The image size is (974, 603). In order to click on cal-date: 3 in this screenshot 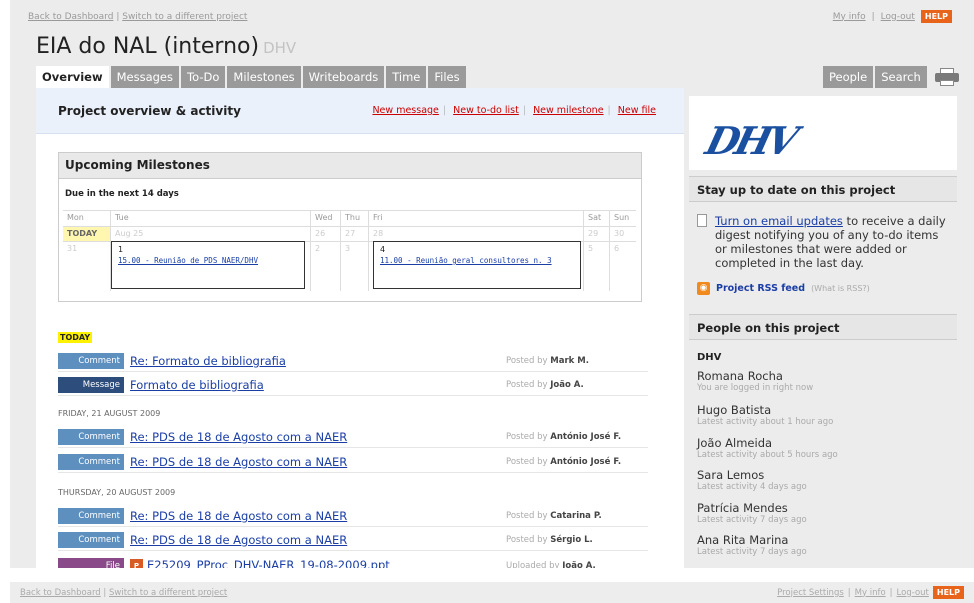, I will do `click(355, 266)`.